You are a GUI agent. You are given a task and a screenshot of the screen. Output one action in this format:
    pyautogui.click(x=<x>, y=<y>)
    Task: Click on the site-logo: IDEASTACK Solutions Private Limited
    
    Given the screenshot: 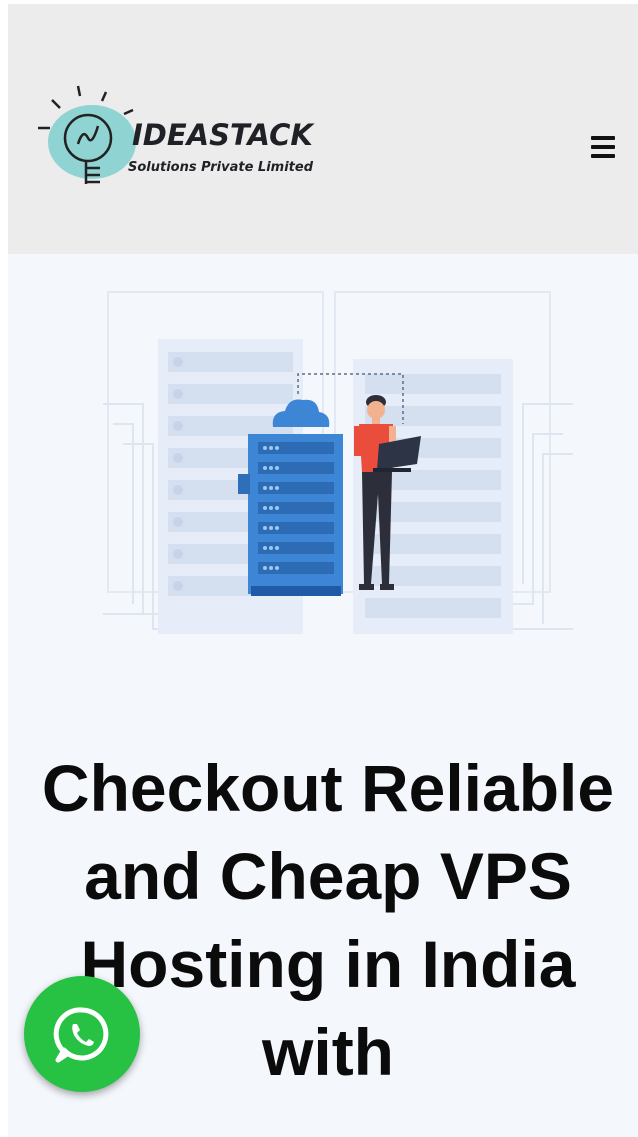 What is the action you would take?
    pyautogui.click(x=218, y=135)
    